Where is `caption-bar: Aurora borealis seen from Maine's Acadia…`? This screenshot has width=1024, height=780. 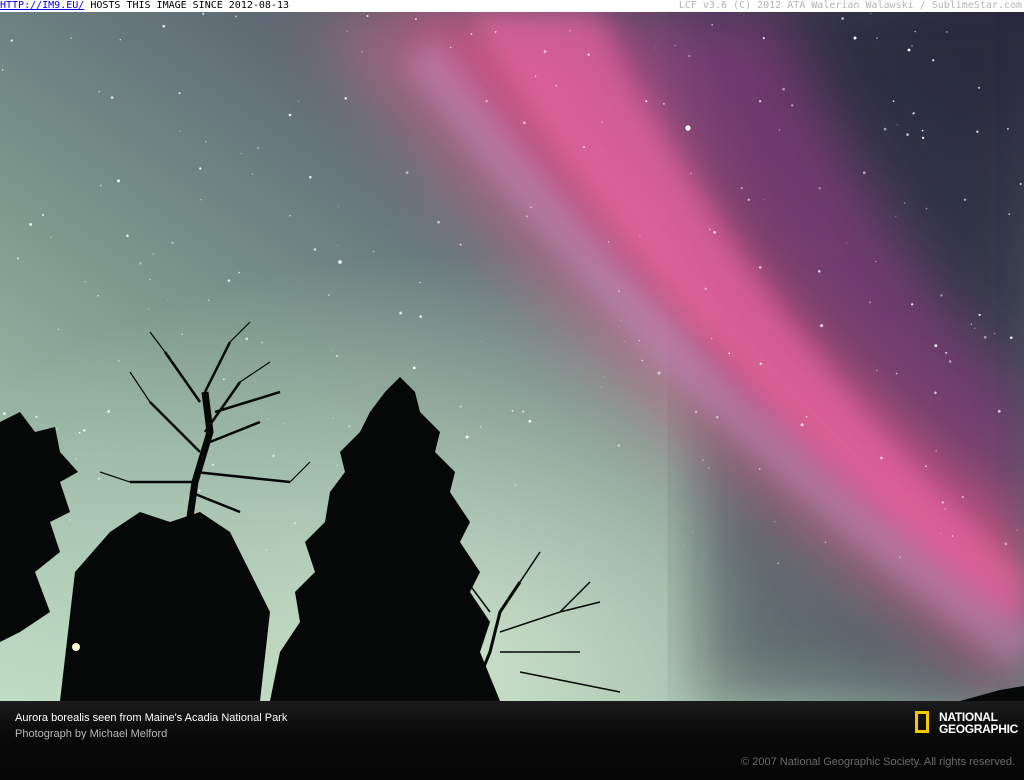 caption-bar: Aurora borealis seen from Maine's Acadia… is located at coordinates (512, 740).